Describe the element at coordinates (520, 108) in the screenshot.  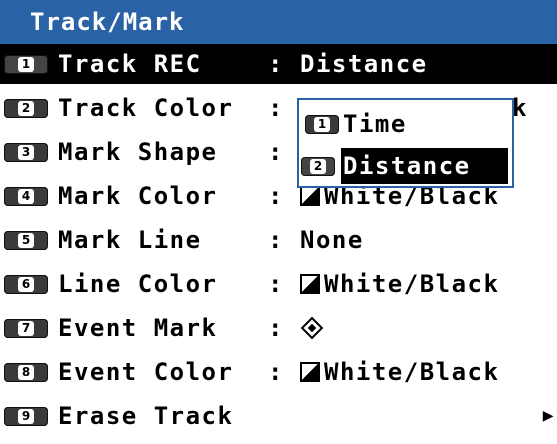
I see `menu-item-value: k` at that location.